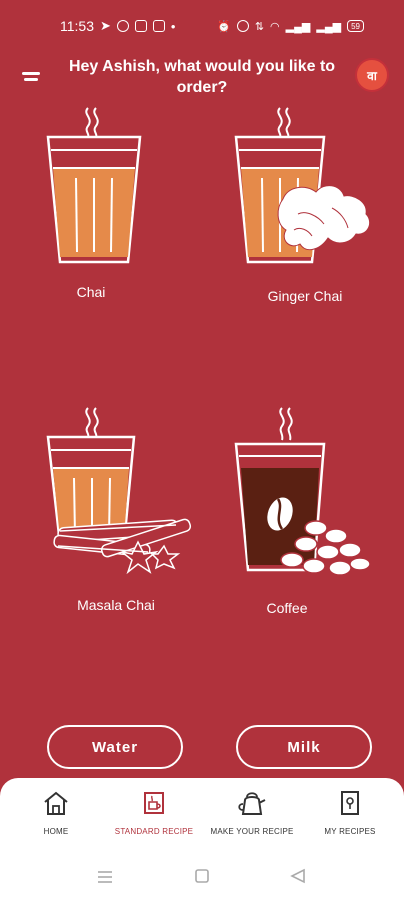 The width and height of the screenshot is (404, 900). I want to click on chai-glass-icon, so click(94, 185).